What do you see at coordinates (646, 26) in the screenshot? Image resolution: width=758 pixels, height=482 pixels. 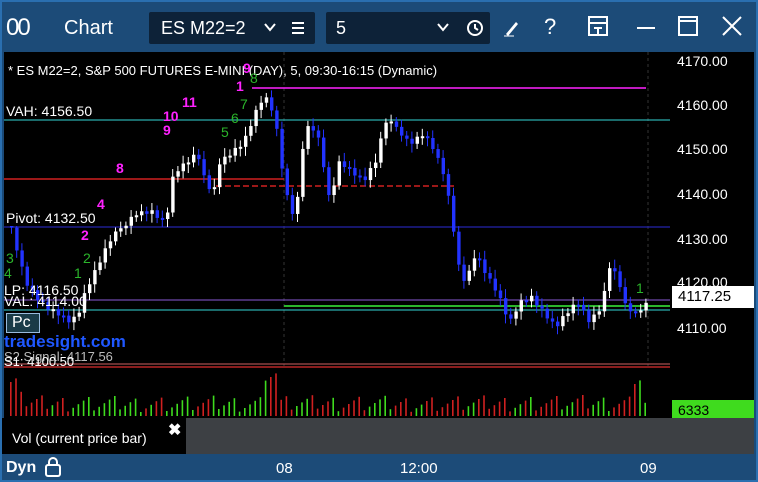 I see `minimize-icon` at bounding box center [646, 26].